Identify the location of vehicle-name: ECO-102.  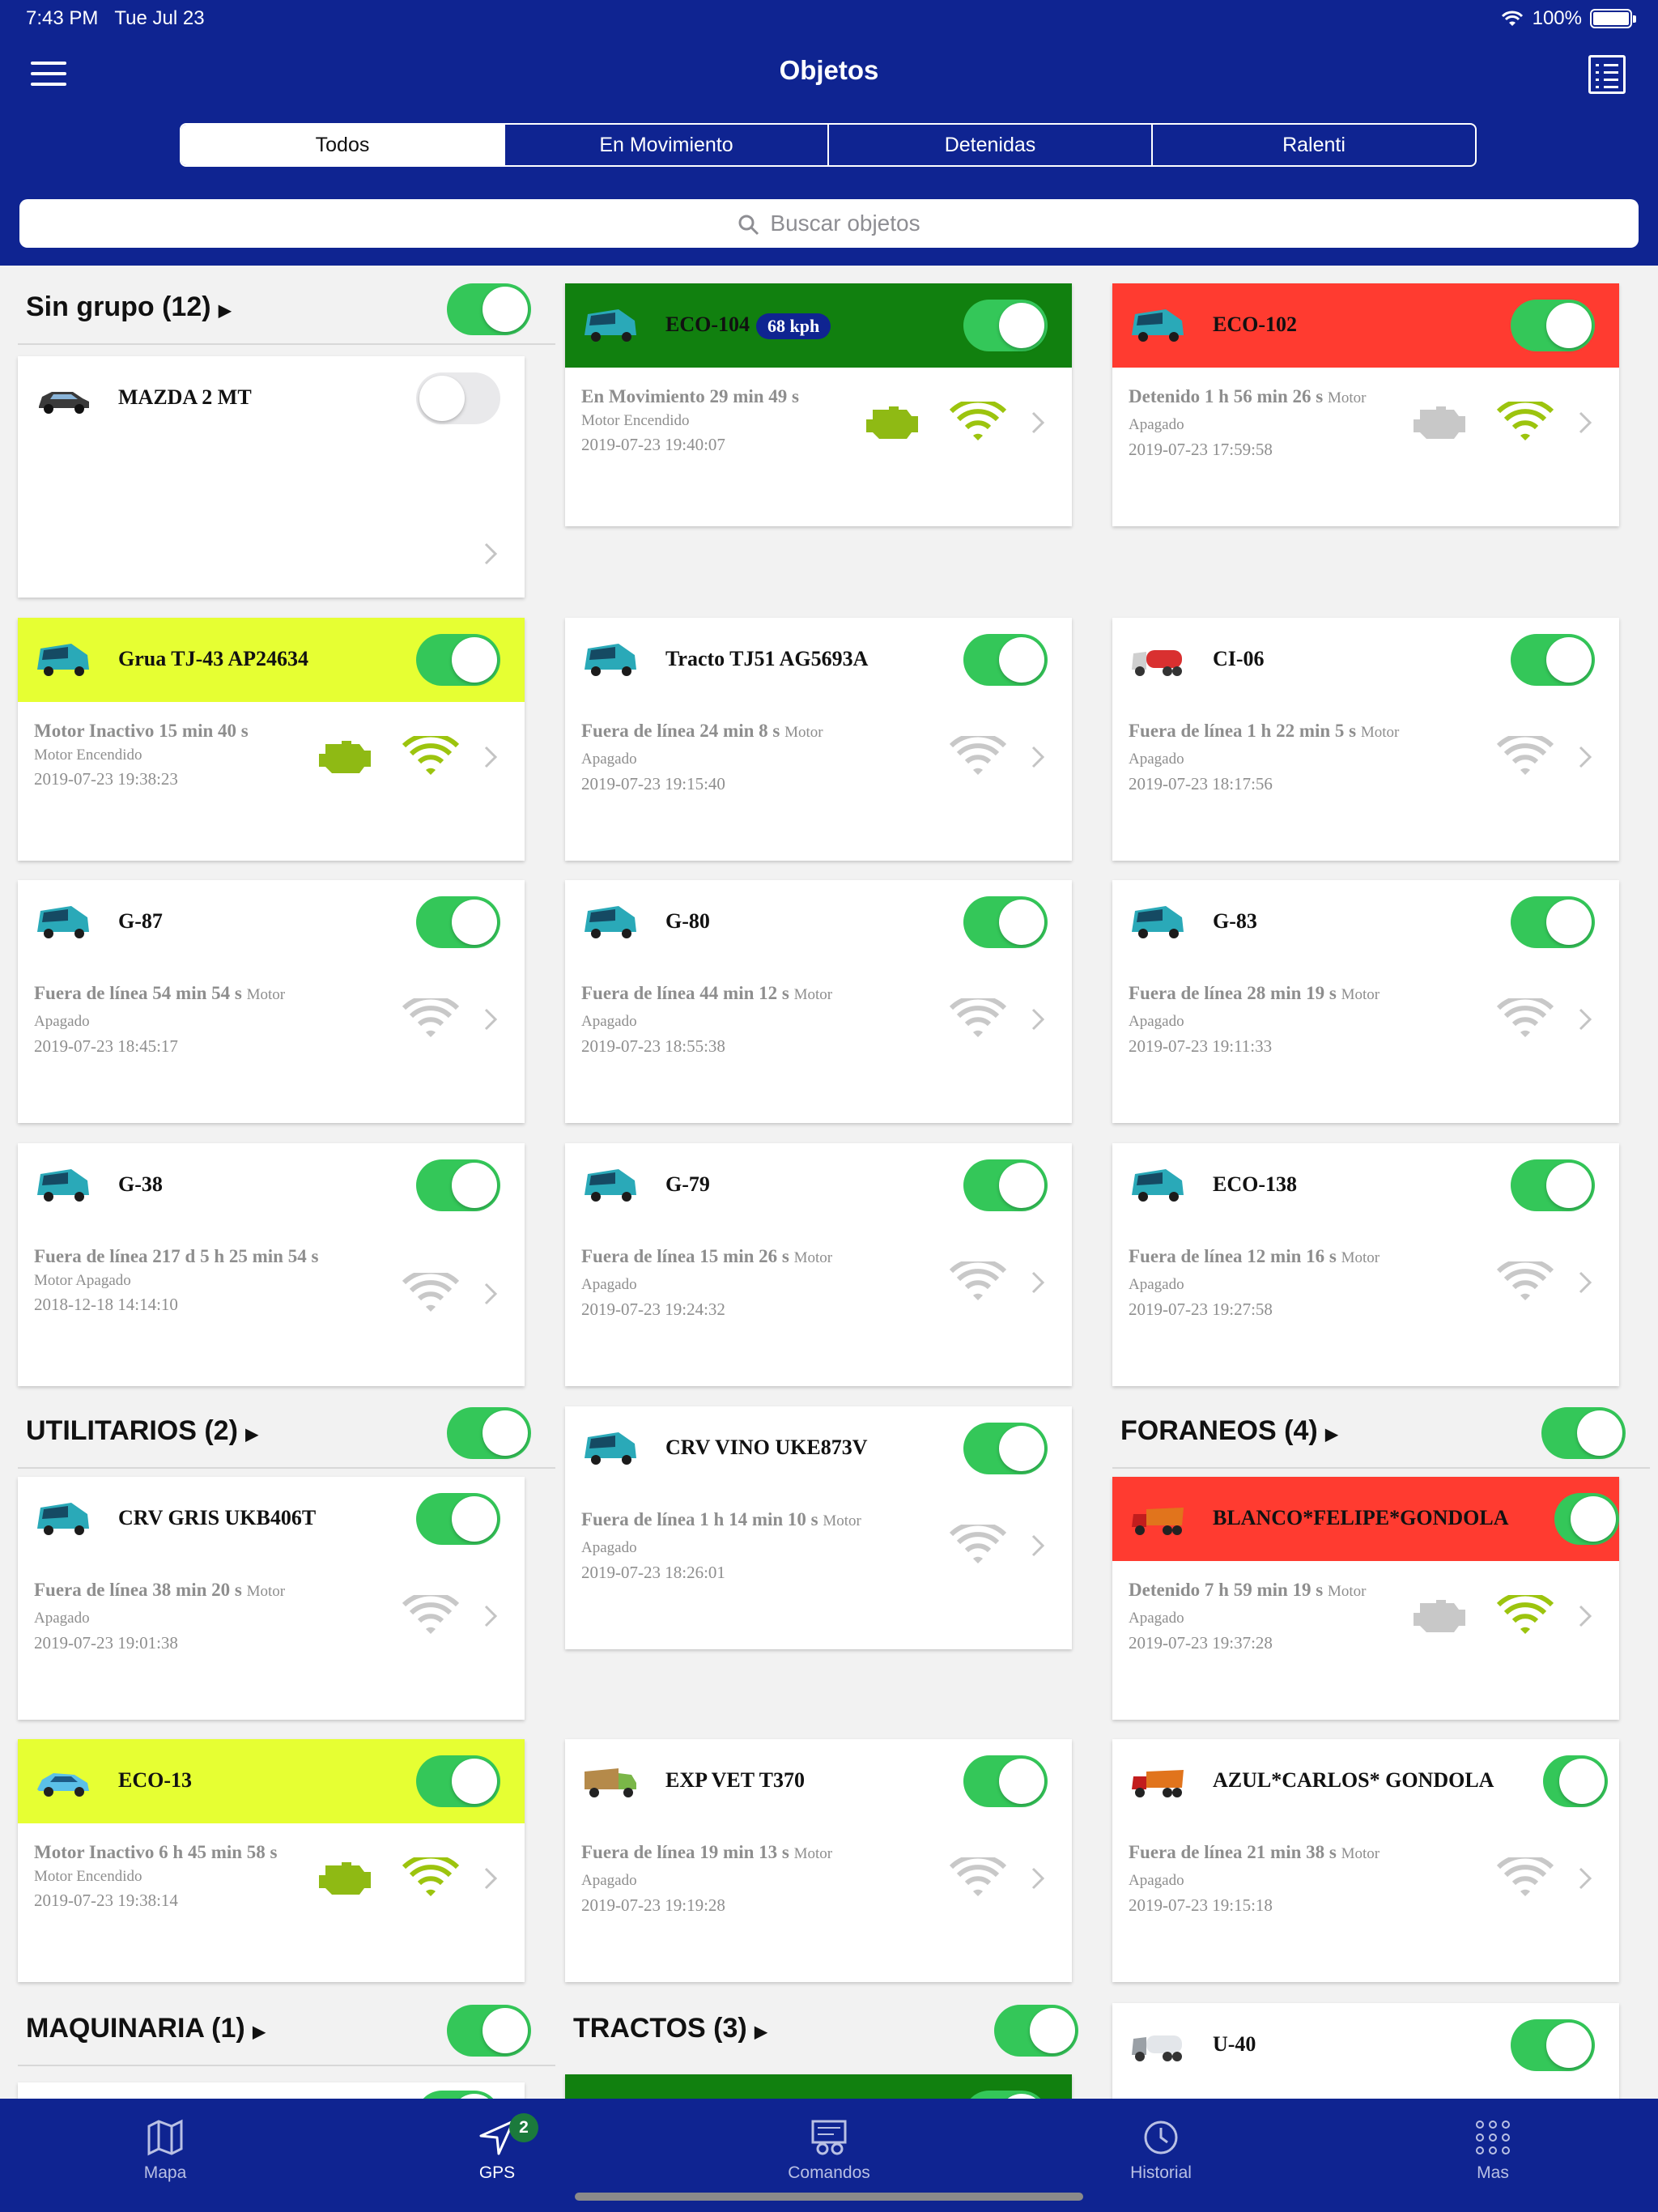
(1255, 324).